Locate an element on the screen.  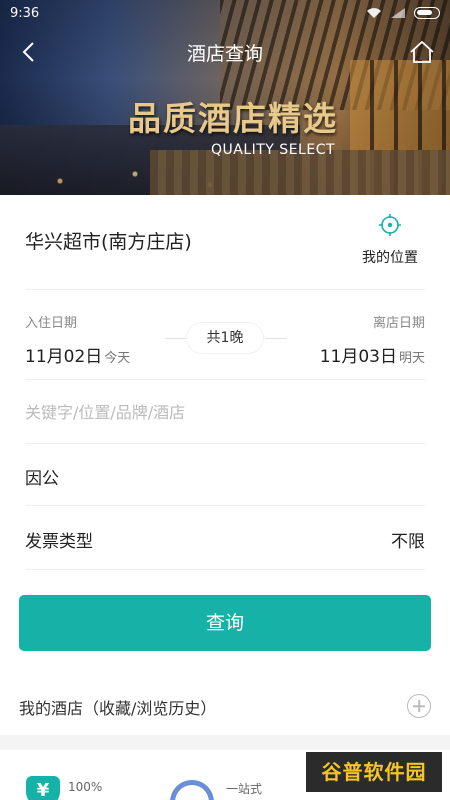
checkin-date-button: 11月02日 今天 is located at coordinates (77, 354).